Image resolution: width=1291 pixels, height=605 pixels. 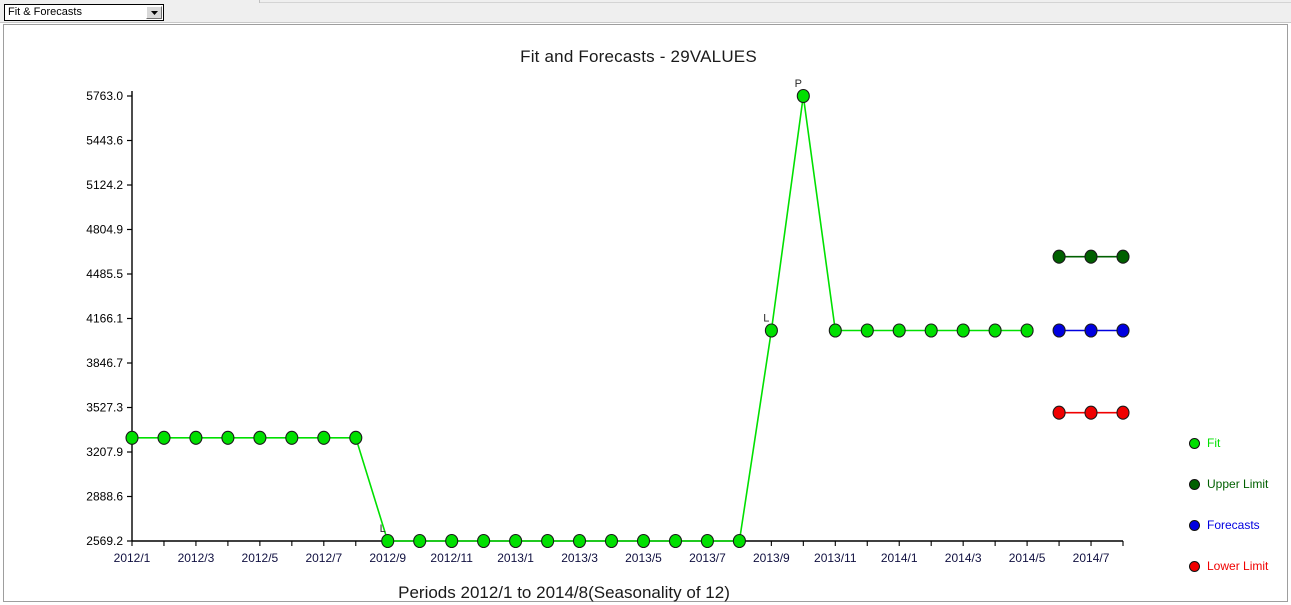 I want to click on x-tick-label: 2012/9, so click(x=387, y=558).